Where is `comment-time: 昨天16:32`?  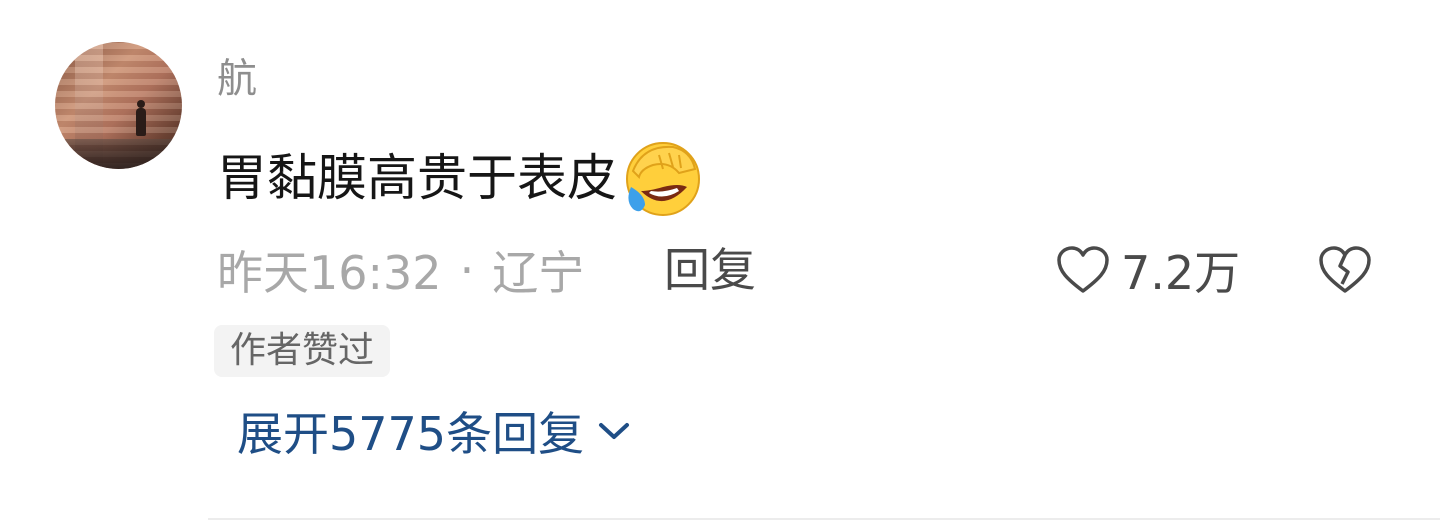 comment-time: 昨天16:32 is located at coordinates (329, 273).